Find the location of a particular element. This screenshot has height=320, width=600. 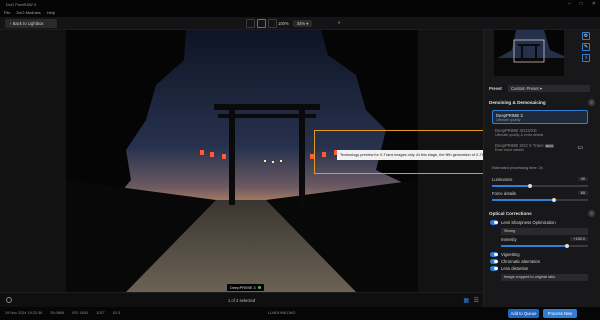

menu-bar: File DxO Modules Help is located at coordinates (300, 13).